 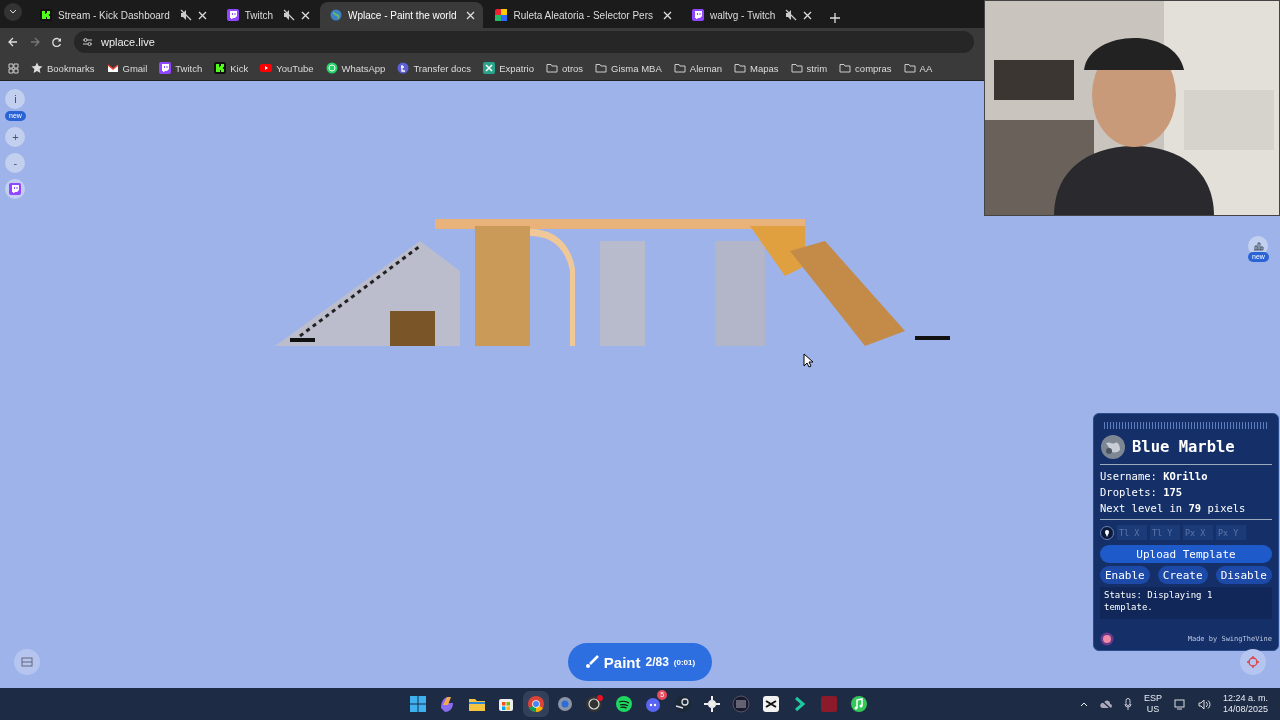 What do you see at coordinates (524, 42) in the screenshot?
I see `address-bar: wplace.live` at bounding box center [524, 42].